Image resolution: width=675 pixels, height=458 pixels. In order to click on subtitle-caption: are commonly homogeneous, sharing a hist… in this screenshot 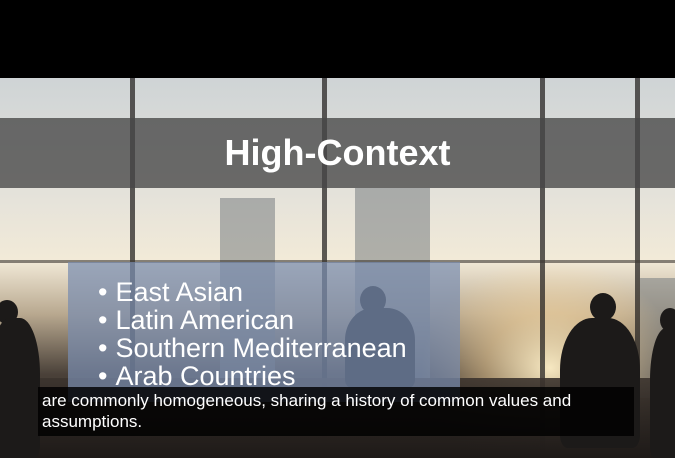, I will do `click(336, 411)`.